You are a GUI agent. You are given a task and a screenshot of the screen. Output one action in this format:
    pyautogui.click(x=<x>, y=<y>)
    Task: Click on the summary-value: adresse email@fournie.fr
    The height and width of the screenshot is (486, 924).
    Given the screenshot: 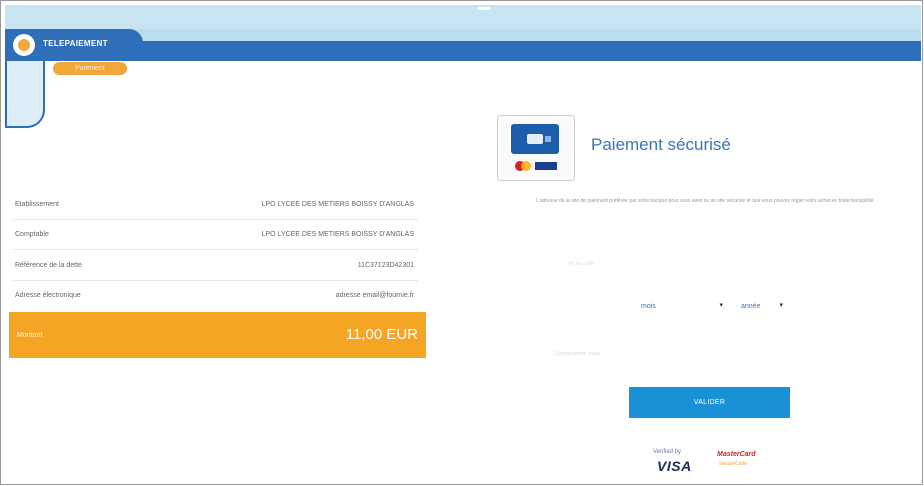 What is the action you would take?
    pyautogui.click(x=374, y=295)
    